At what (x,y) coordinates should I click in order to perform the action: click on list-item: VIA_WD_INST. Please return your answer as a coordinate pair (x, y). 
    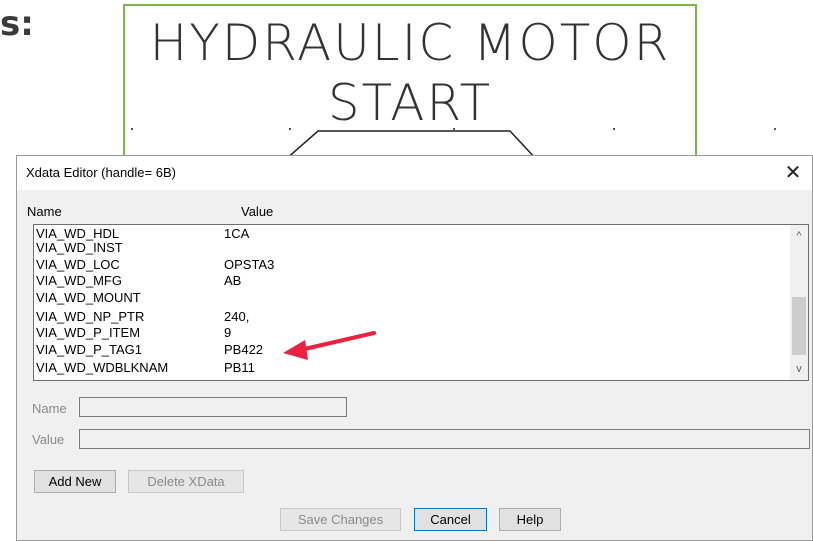
    Looking at the image, I should click on (412, 248).